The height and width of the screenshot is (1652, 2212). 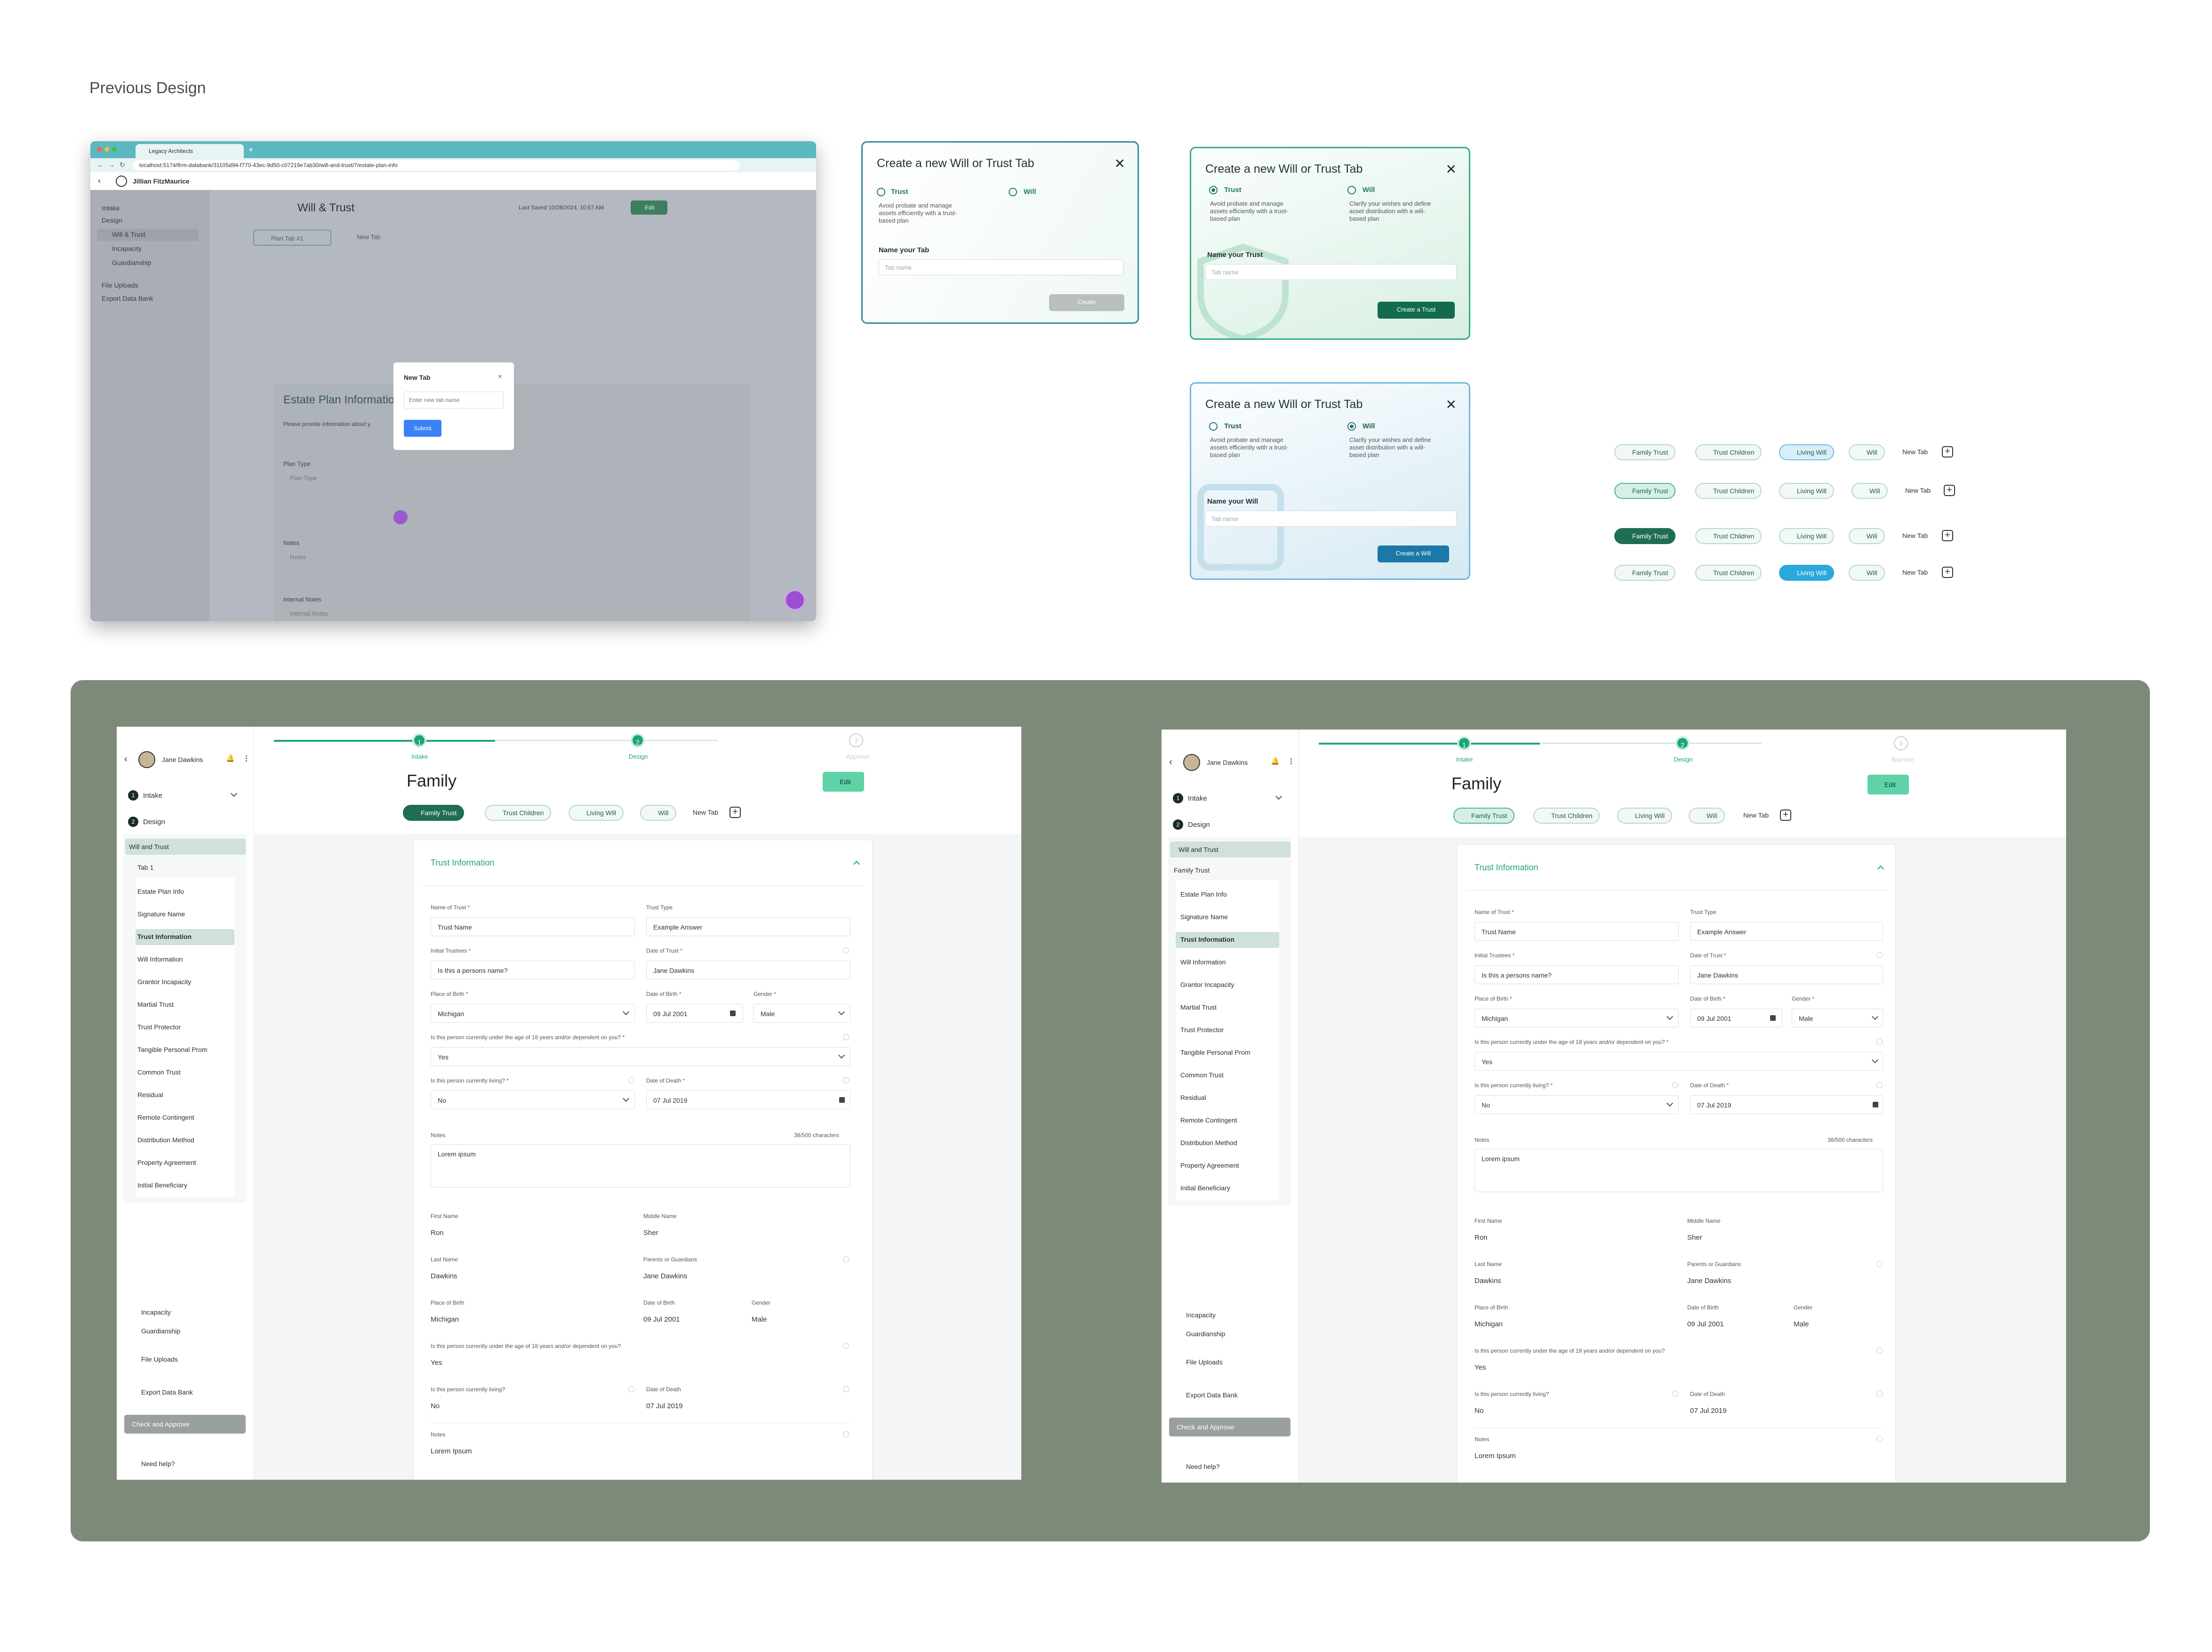 I want to click on sidebar-subitem: Common Trust, so click(x=1202, y=1075).